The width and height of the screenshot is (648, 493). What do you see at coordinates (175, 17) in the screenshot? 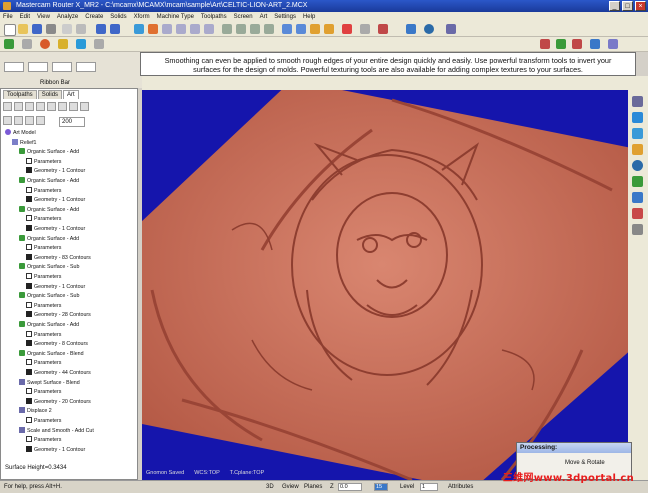
I see `menu-machine-type: Machine Type` at bounding box center [175, 17].